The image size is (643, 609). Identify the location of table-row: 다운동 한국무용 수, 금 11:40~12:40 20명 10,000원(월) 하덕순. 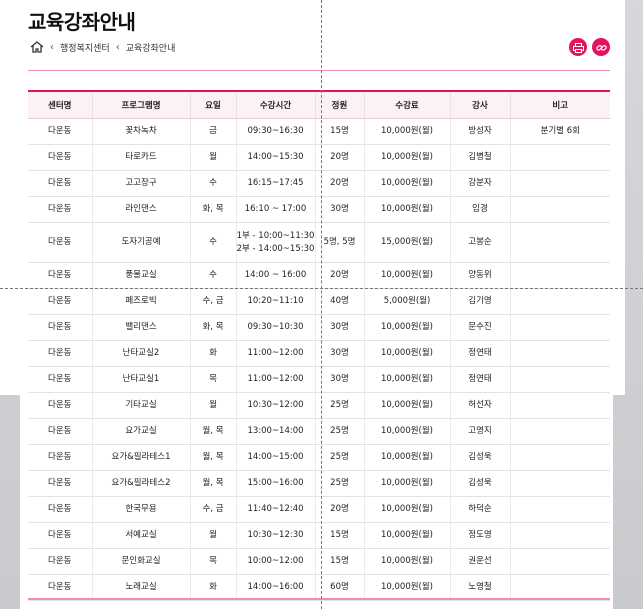
(319, 509).